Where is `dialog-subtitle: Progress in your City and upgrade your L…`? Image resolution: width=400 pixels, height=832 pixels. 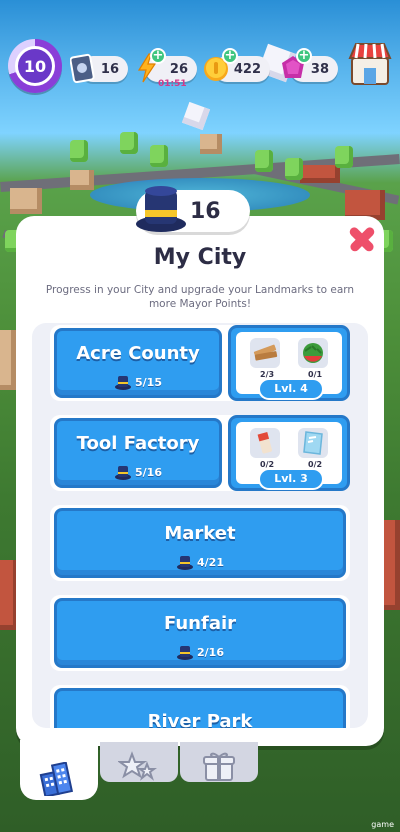 dialog-subtitle: Progress in your City and upgrade your L… is located at coordinates (200, 297).